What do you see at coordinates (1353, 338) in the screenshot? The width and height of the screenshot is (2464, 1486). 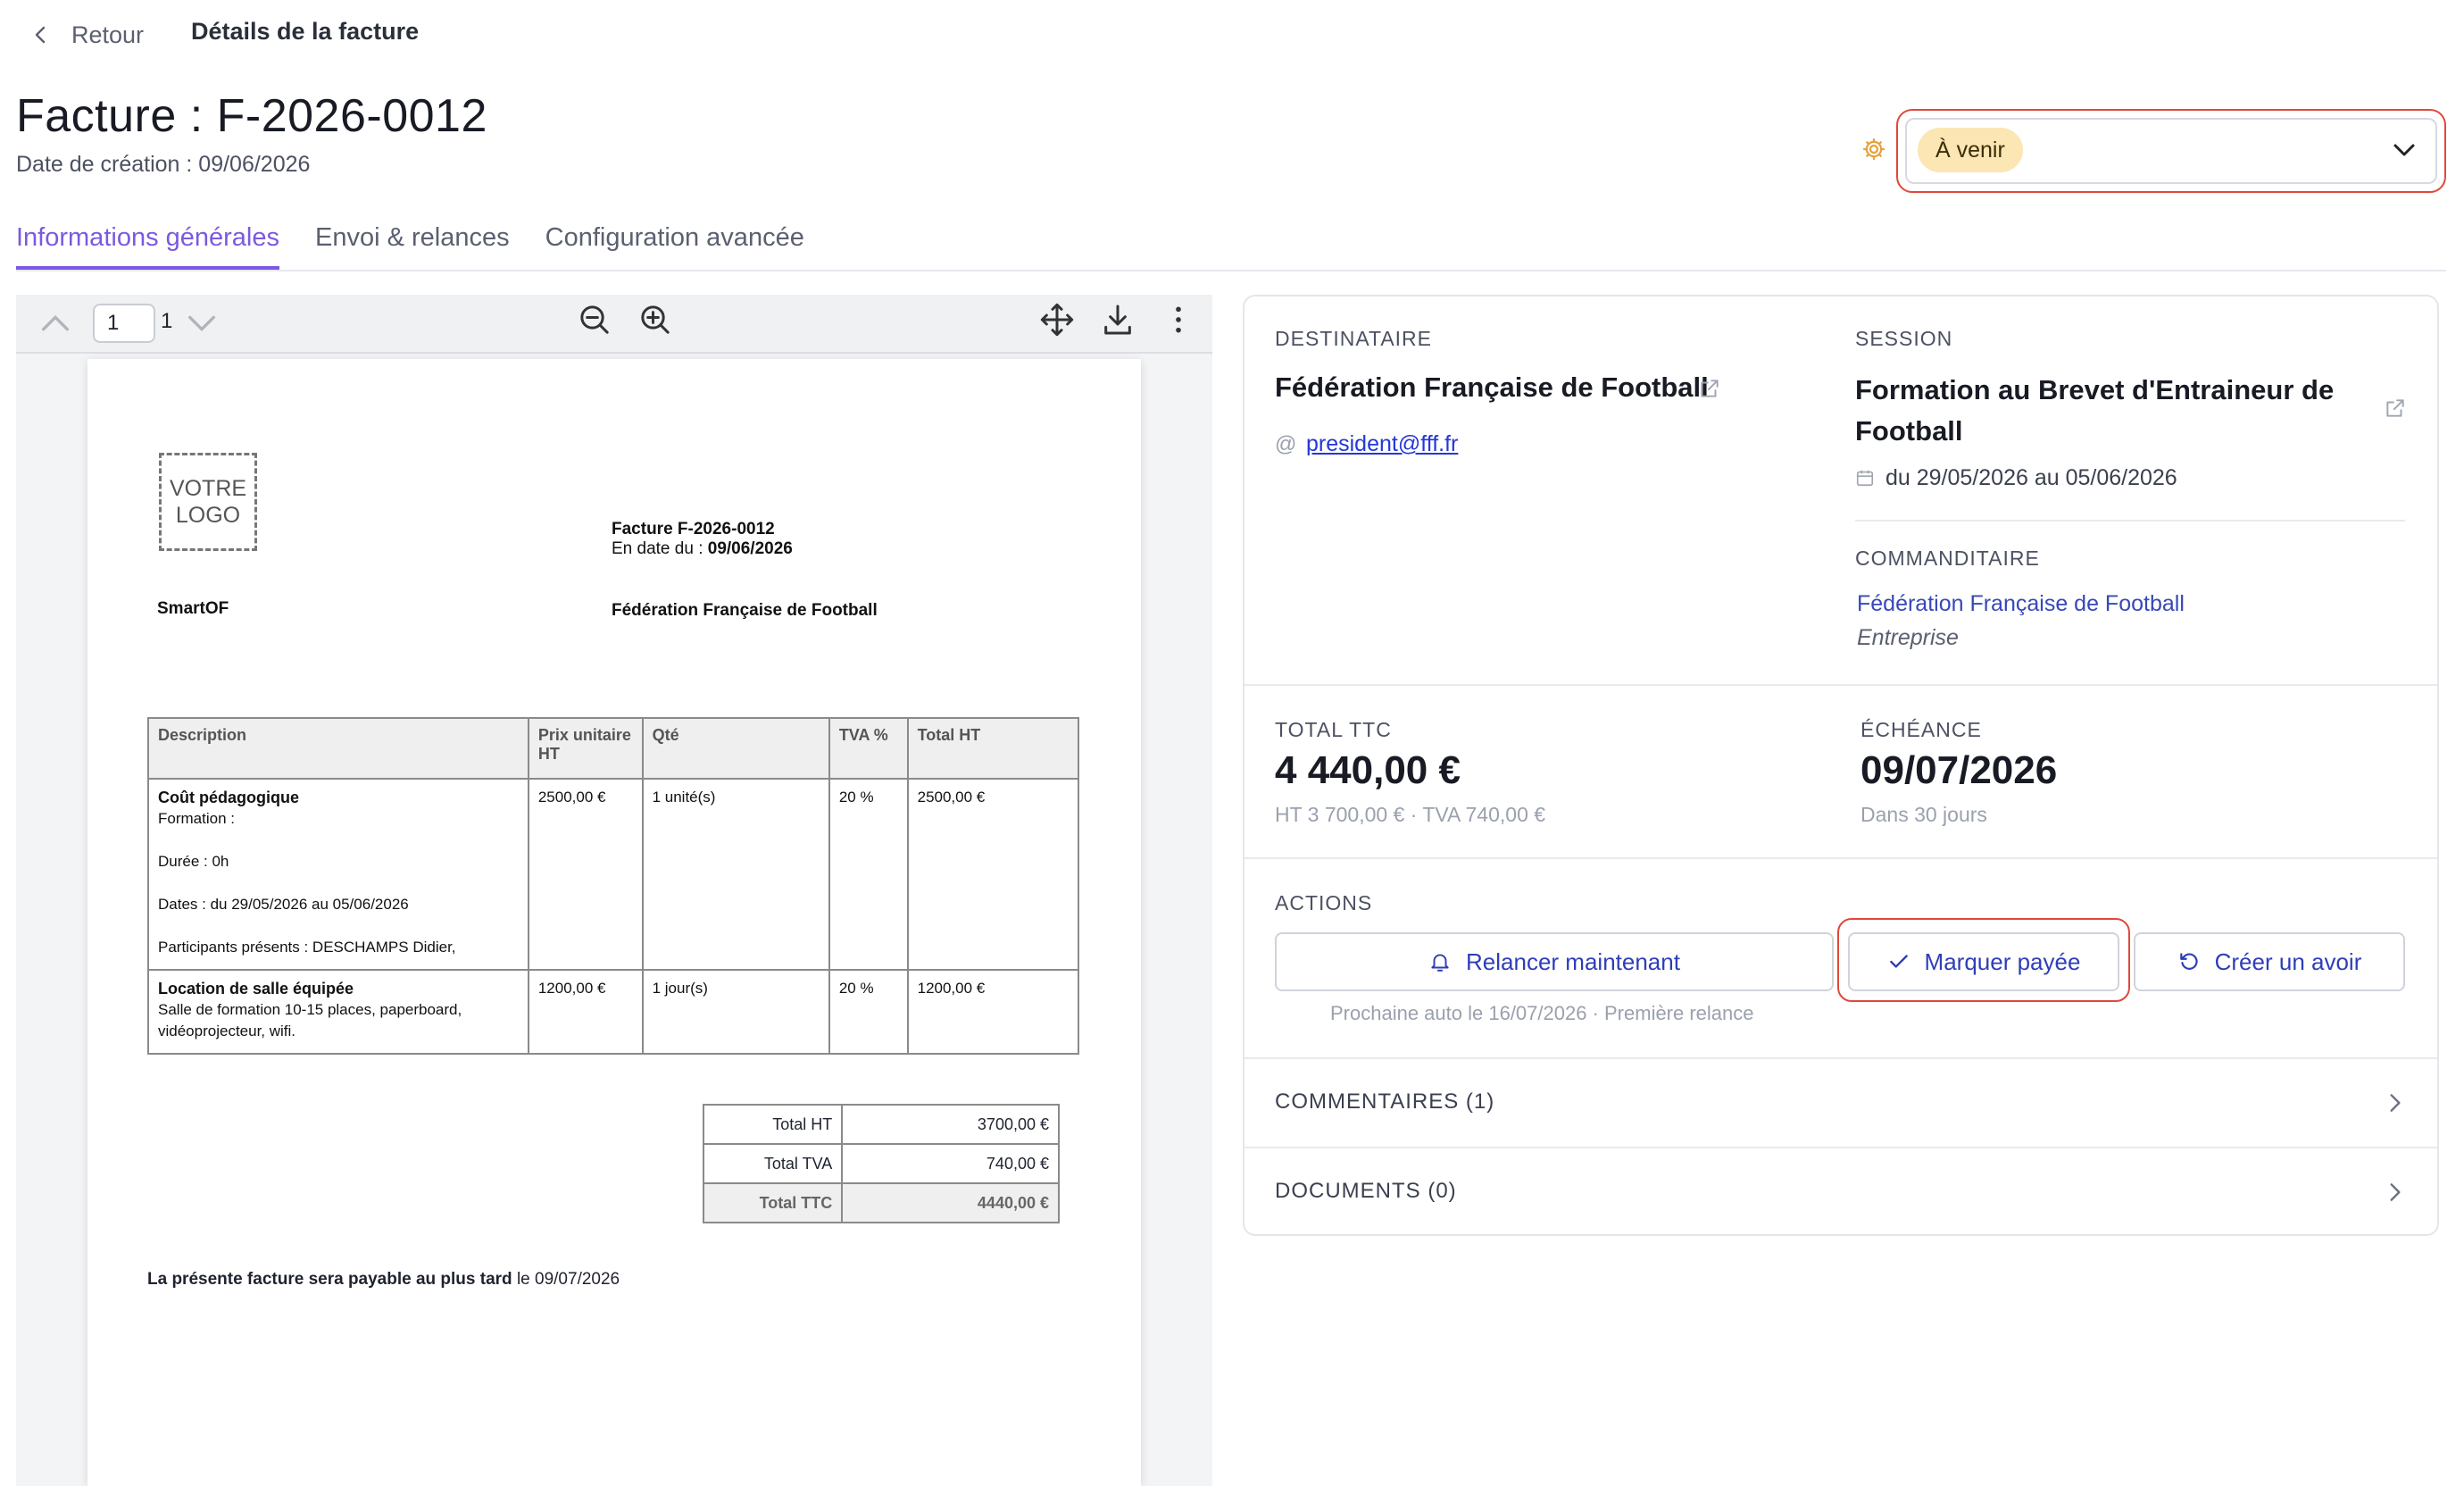 I see `recipient-label: DESTINATAIRE` at bounding box center [1353, 338].